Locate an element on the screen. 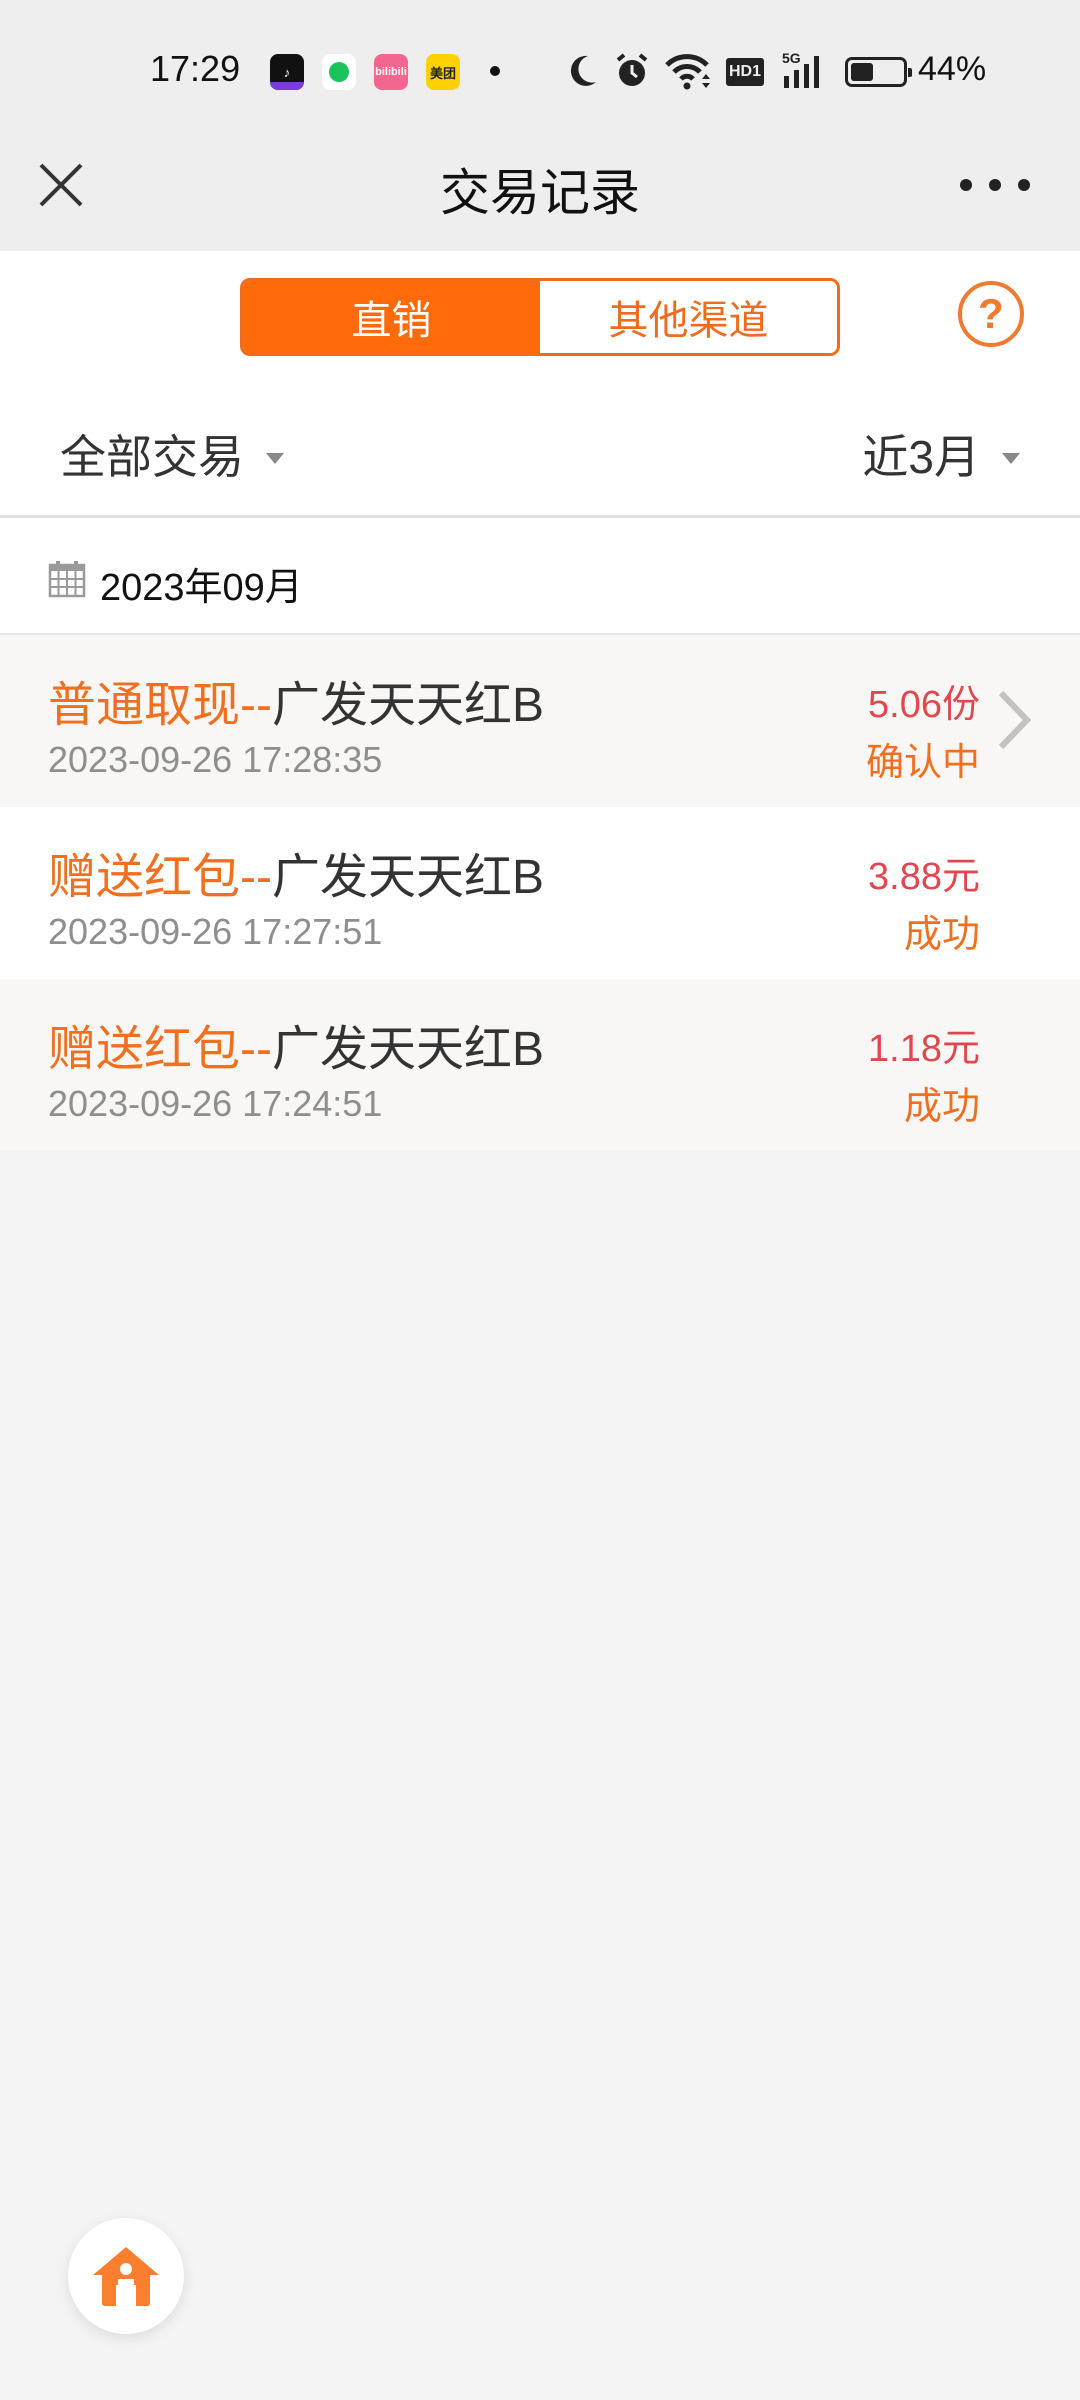 This screenshot has width=1080, height=2400. transaction-type: 普通取现-- is located at coordinates (160, 705).